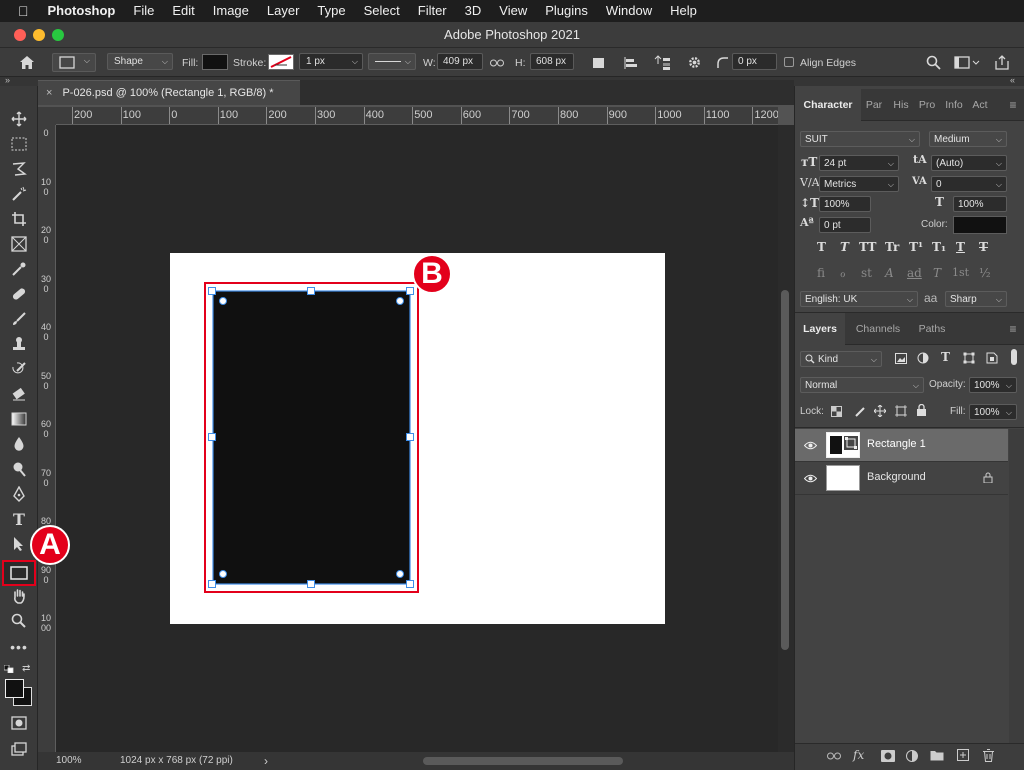  I want to click on ordinals-icon: 1st, so click(960, 272).